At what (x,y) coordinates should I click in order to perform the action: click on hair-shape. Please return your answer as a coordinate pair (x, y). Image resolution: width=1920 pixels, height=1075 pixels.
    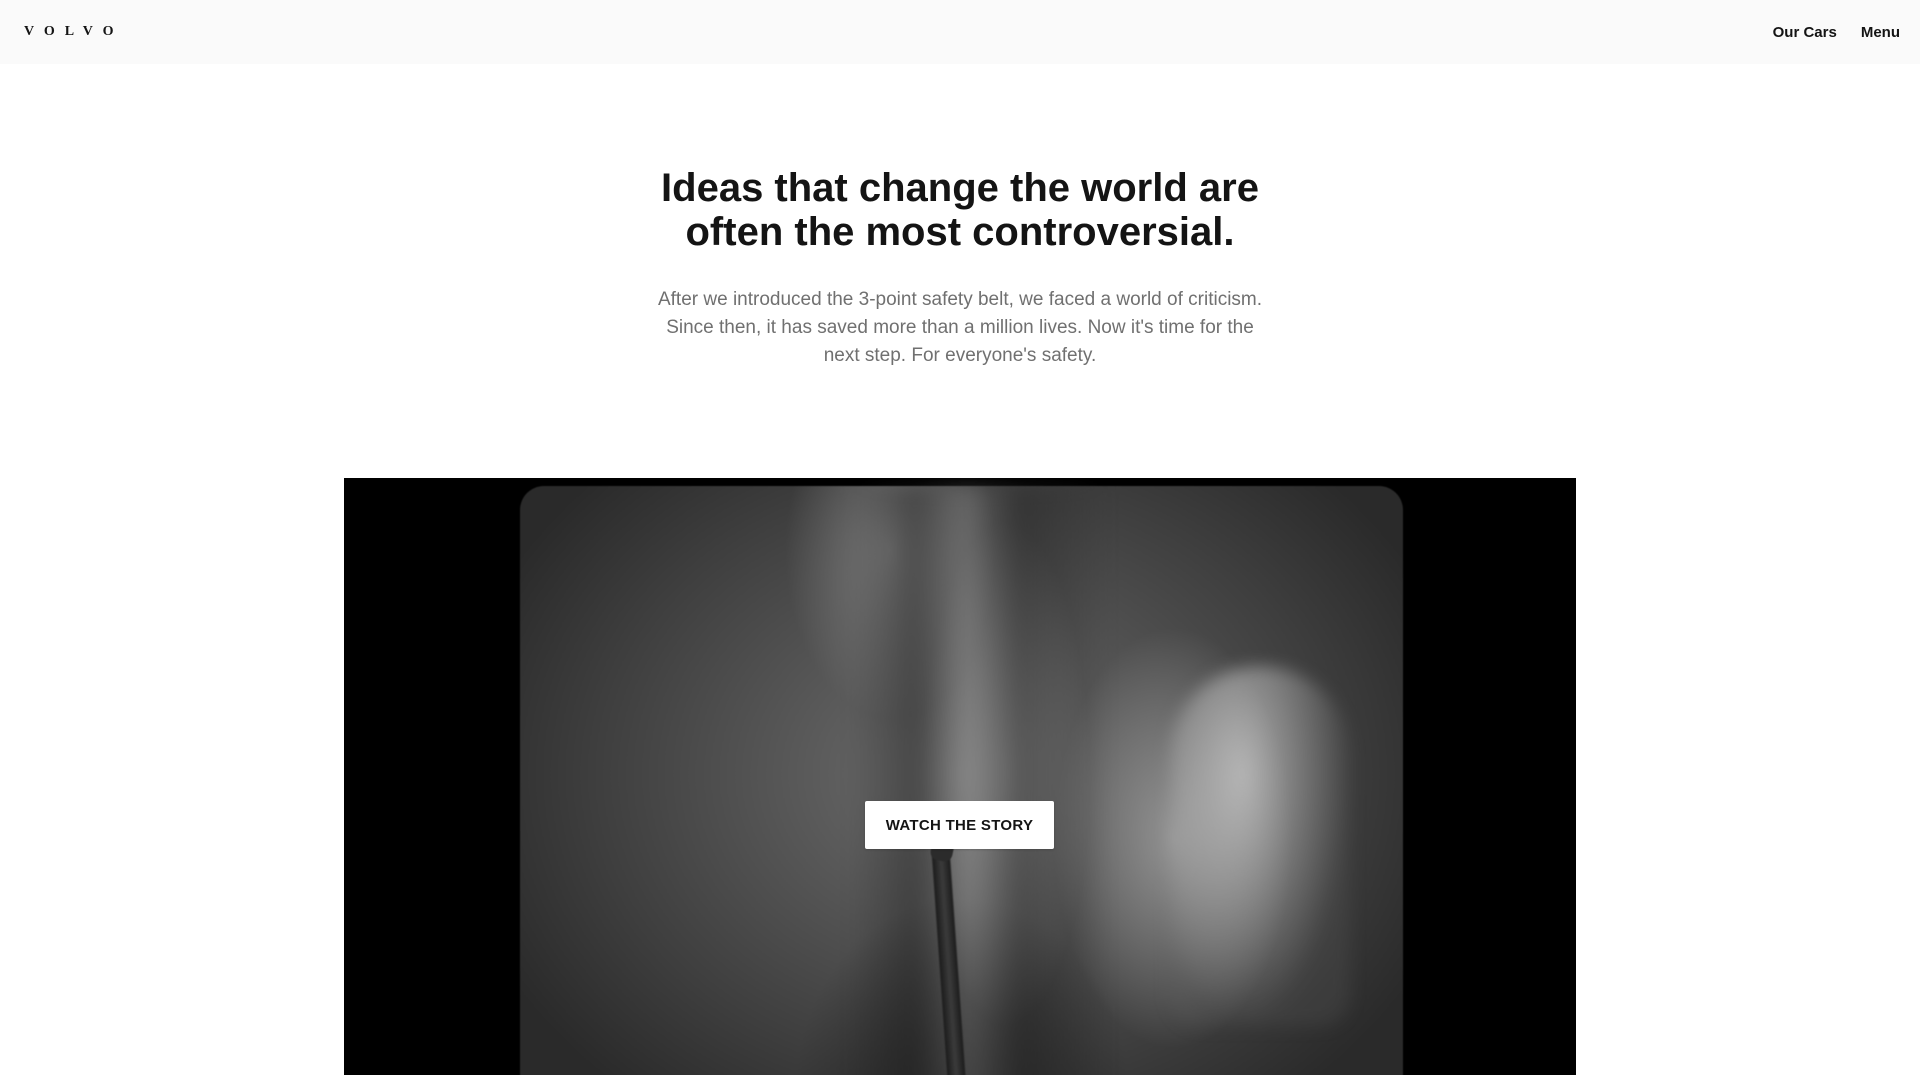
    Looking at the image, I should click on (980, 780).